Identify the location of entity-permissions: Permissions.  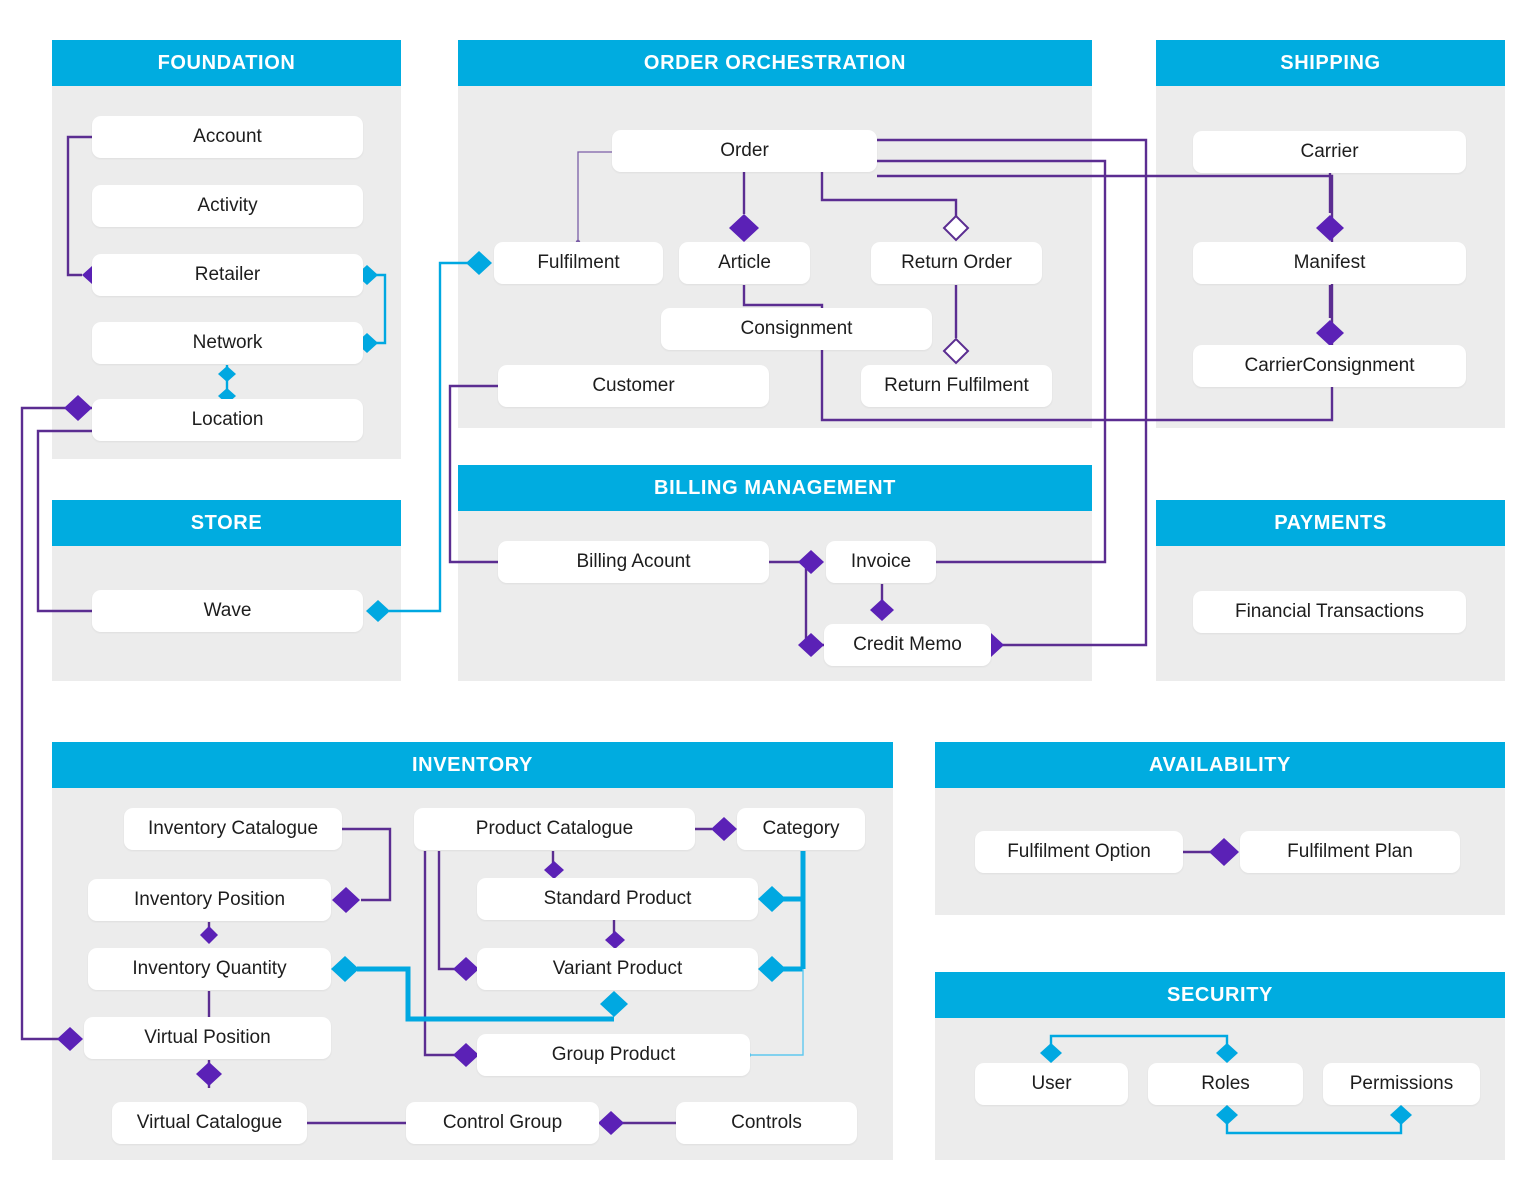
(1401, 1084).